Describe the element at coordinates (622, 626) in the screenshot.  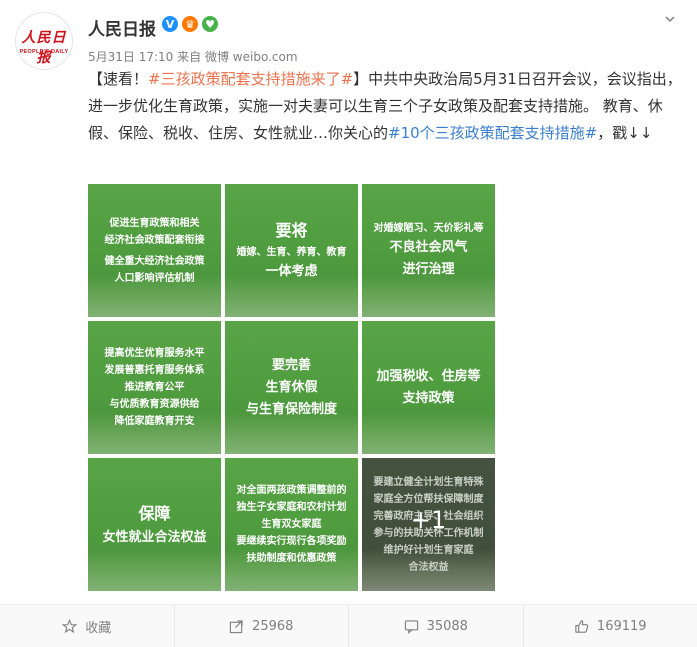
I see `like-count: 169119` at that location.